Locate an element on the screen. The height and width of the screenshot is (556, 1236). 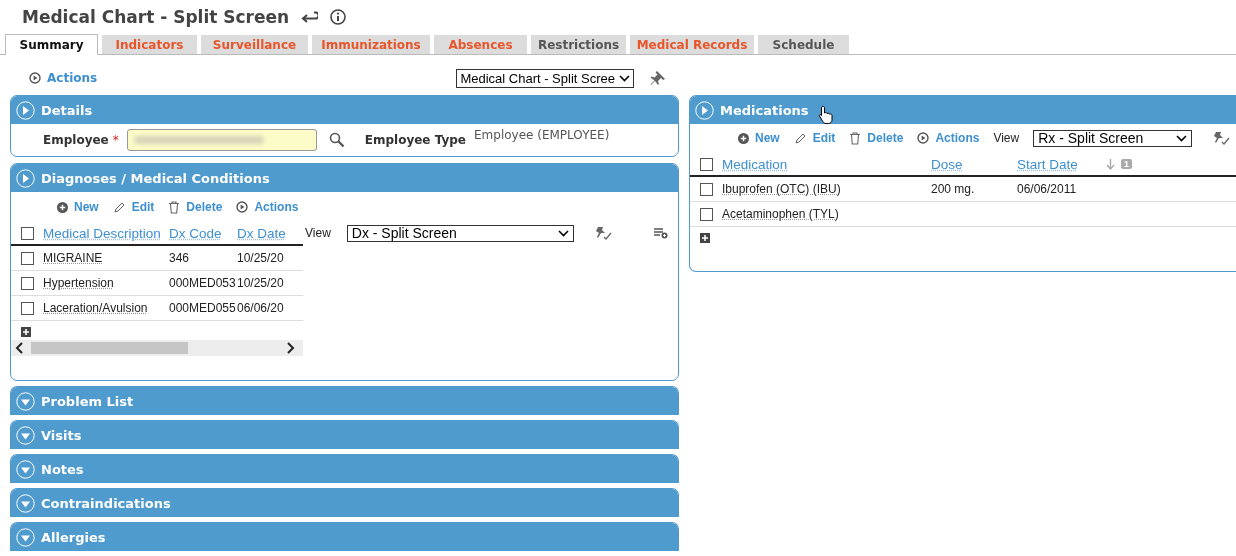
table-cell: Hypertension is located at coordinates (78, 283).